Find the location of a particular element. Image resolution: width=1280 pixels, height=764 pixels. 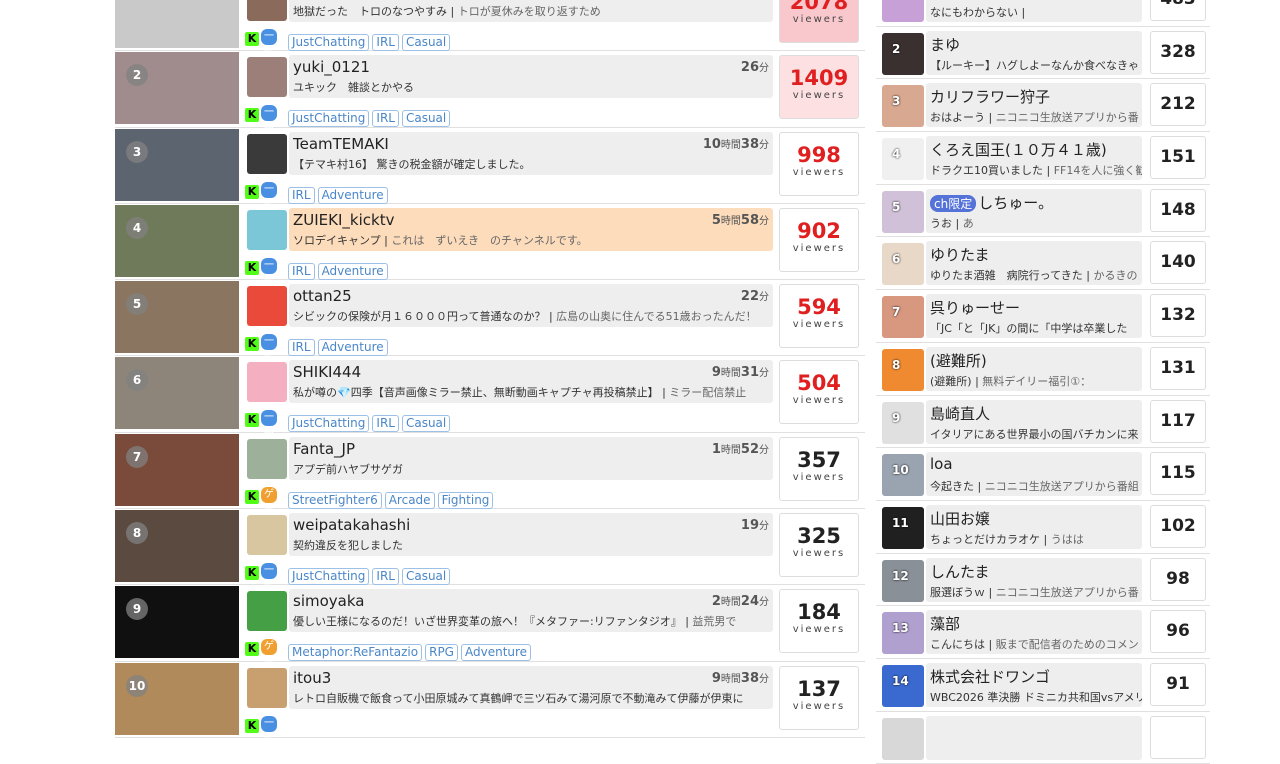

broadcaster-avatar: 2 is located at coordinates (903, 53).